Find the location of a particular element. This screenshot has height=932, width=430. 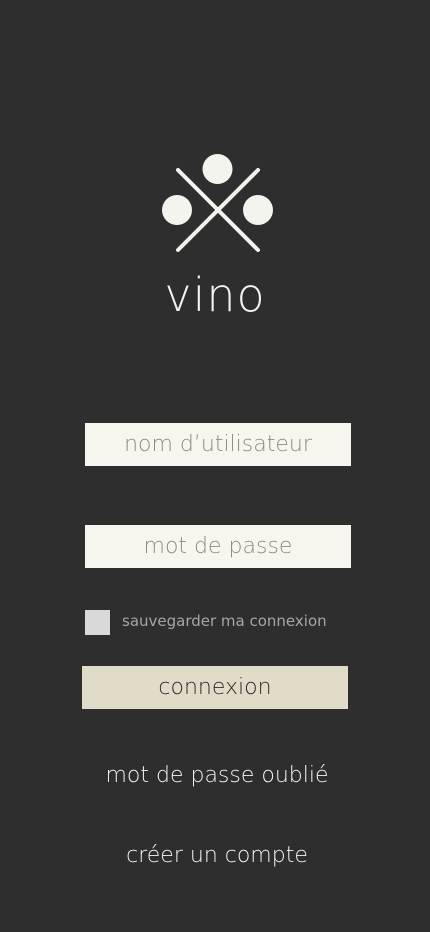

remember-label: sauvegarder ma connexion is located at coordinates (224, 621).